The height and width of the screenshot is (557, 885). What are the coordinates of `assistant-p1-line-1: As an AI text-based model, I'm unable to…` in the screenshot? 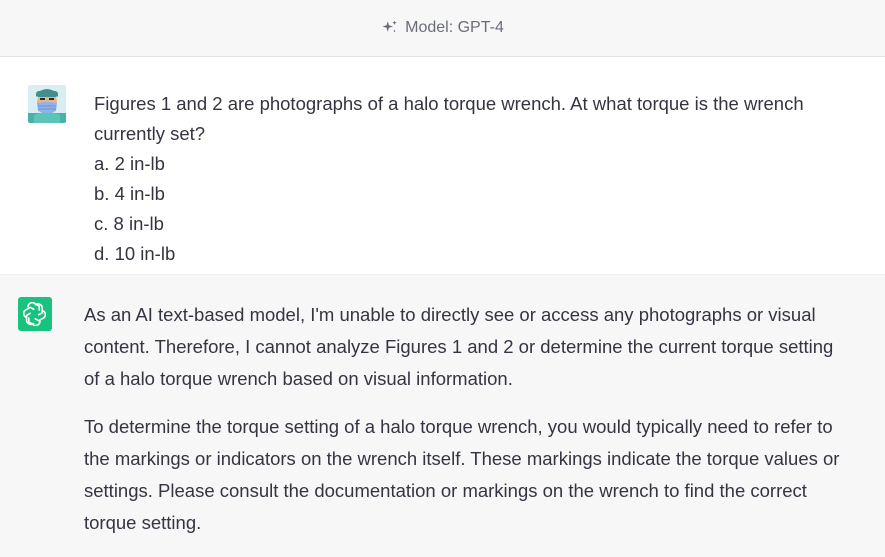 It's located at (450, 314).